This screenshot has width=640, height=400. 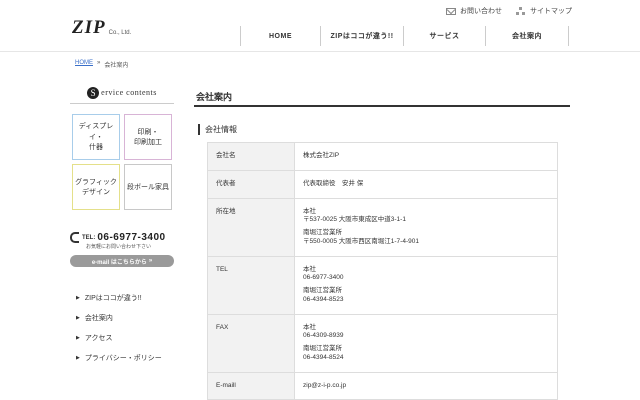 What do you see at coordinates (89, 27) in the screenshot?
I see `logo-text: ZIP` at bounding box center [89, 27].